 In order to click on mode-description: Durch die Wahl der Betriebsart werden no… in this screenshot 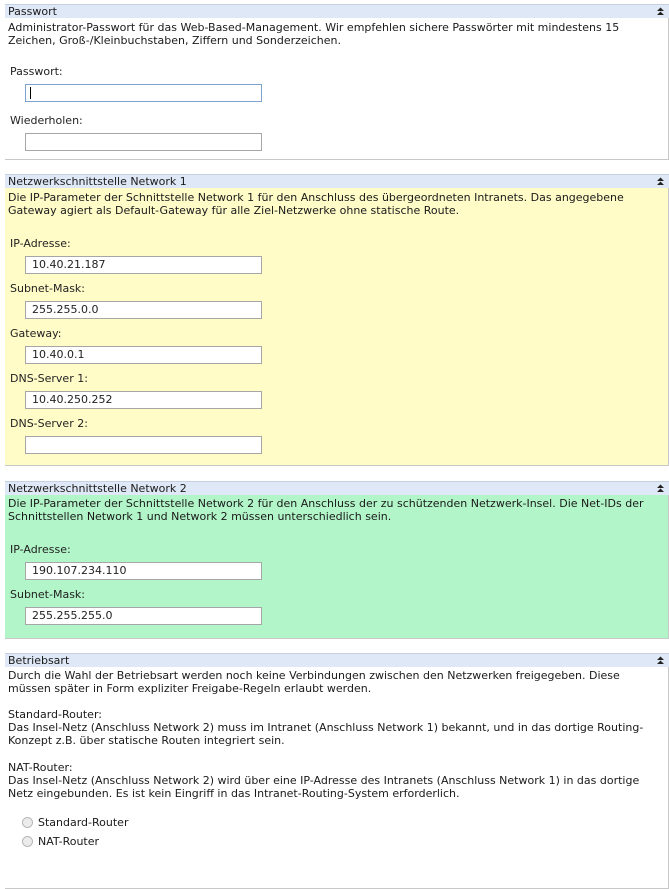, I will do `click(314, 682)`.